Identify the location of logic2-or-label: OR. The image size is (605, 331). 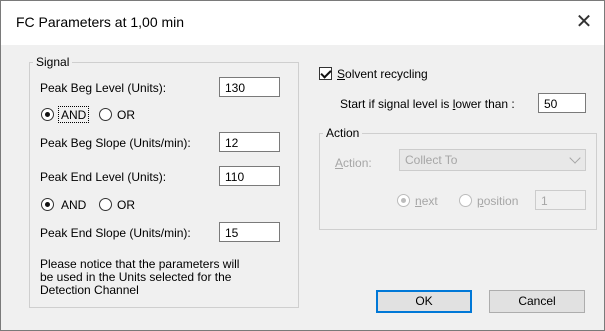
(126, 205).